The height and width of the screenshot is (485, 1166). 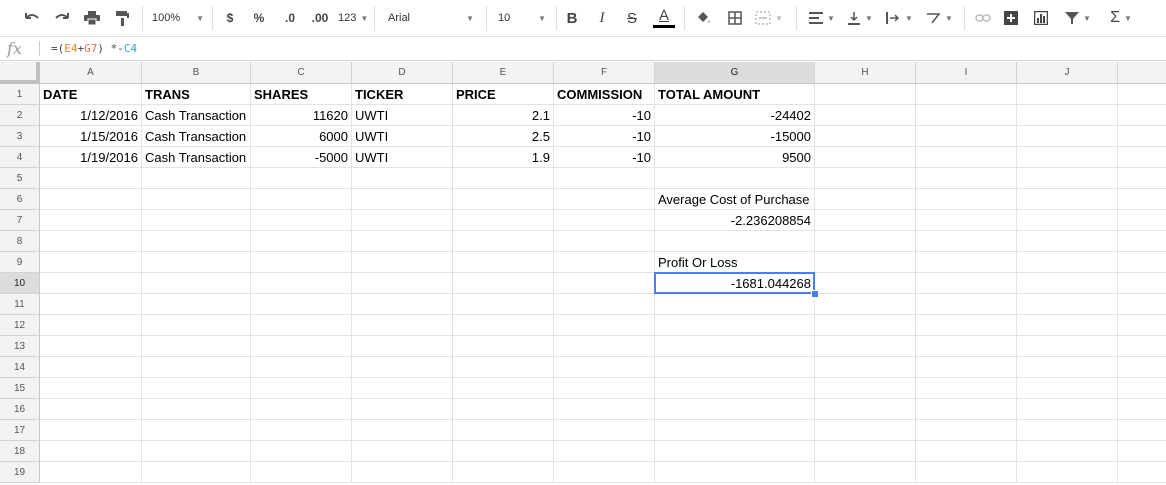 I want to click on cell-j9, so click(x=1067, y=262).